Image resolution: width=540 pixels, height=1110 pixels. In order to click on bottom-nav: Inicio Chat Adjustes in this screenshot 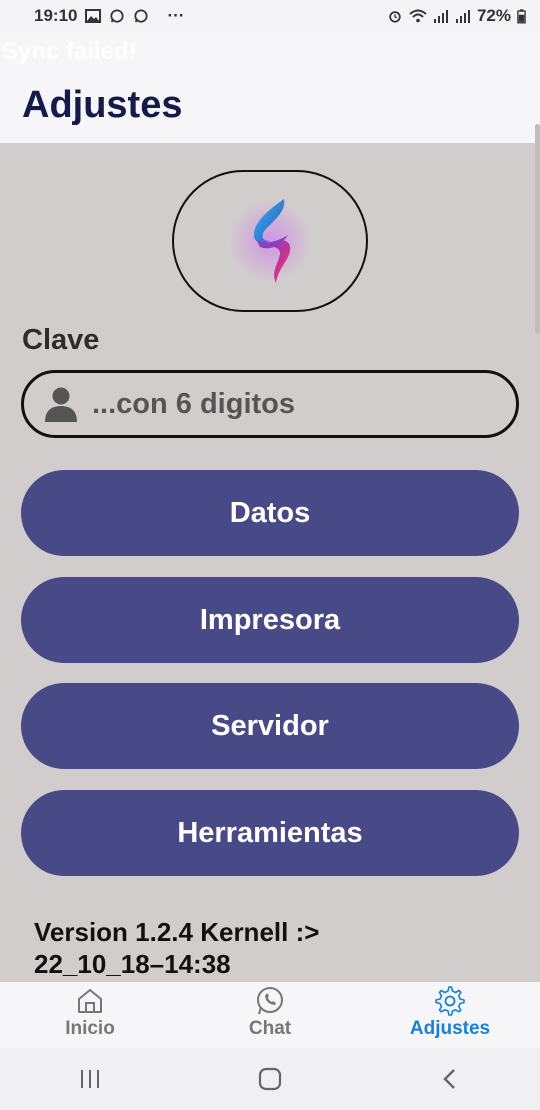, I will do `click(270, 1015)`.